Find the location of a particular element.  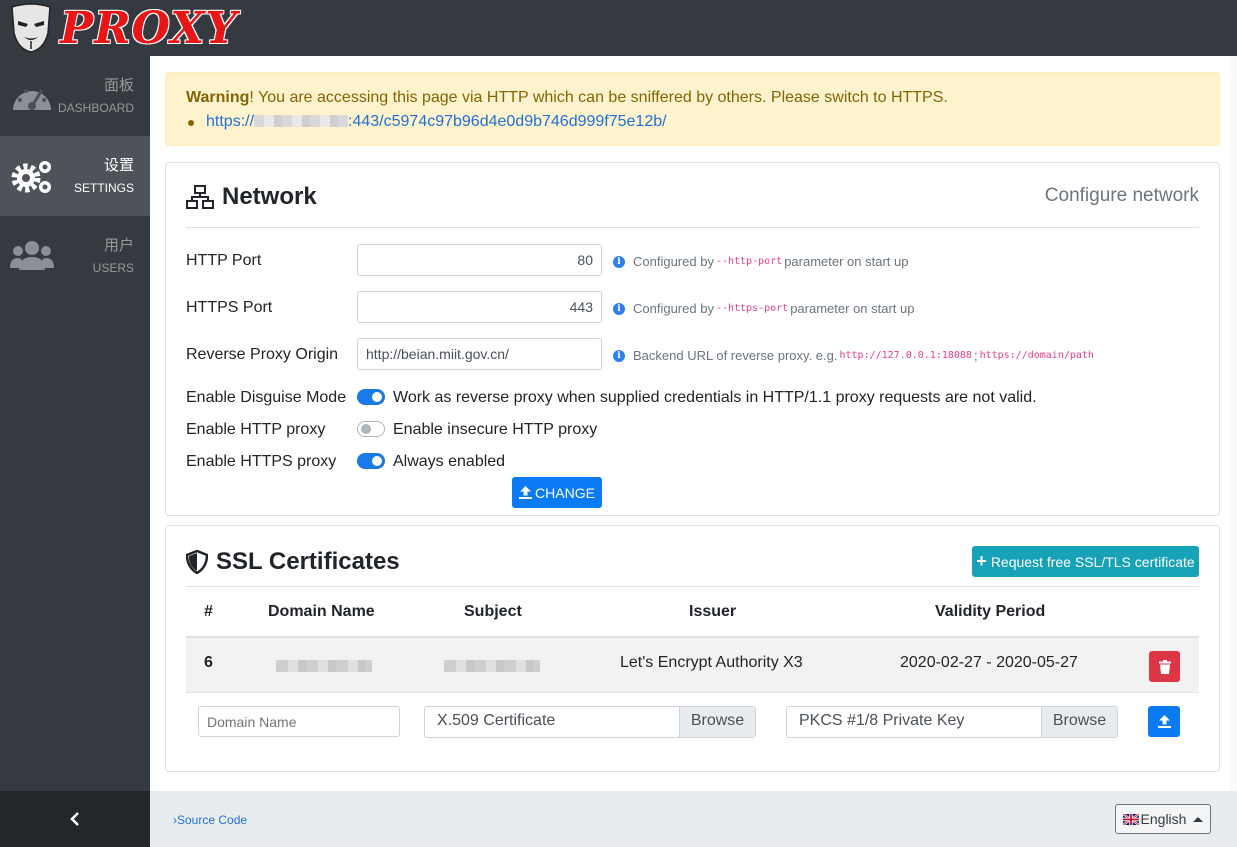

http-port-input: 80 is located at coordinates (479, 260).